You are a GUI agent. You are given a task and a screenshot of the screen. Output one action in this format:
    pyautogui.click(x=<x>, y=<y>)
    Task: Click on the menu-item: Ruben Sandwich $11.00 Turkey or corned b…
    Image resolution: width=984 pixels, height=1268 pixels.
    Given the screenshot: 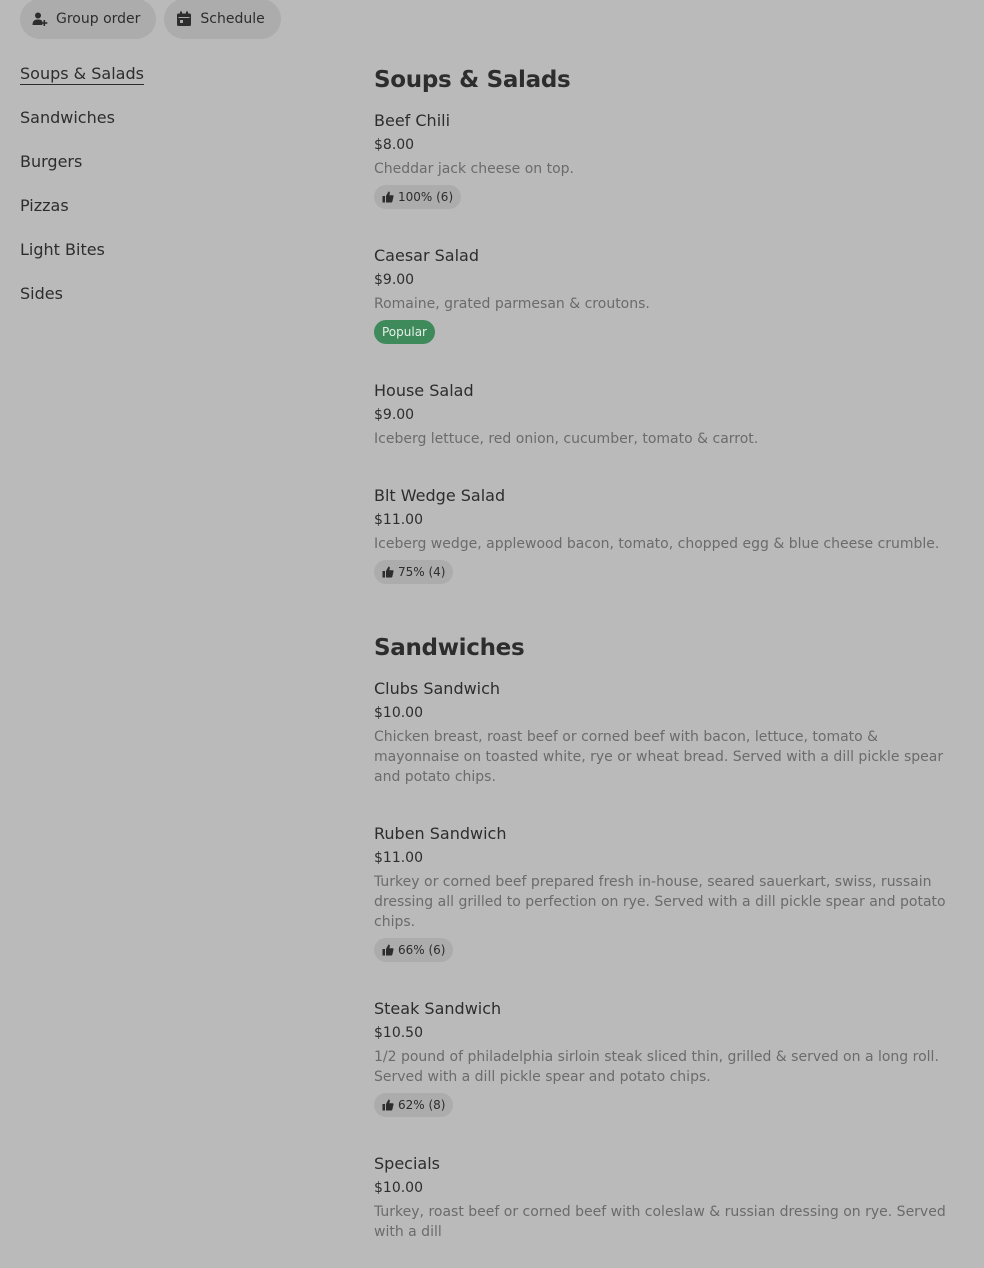 What is the action you would take?
    pyautogui.click(x=669, y=900)
    